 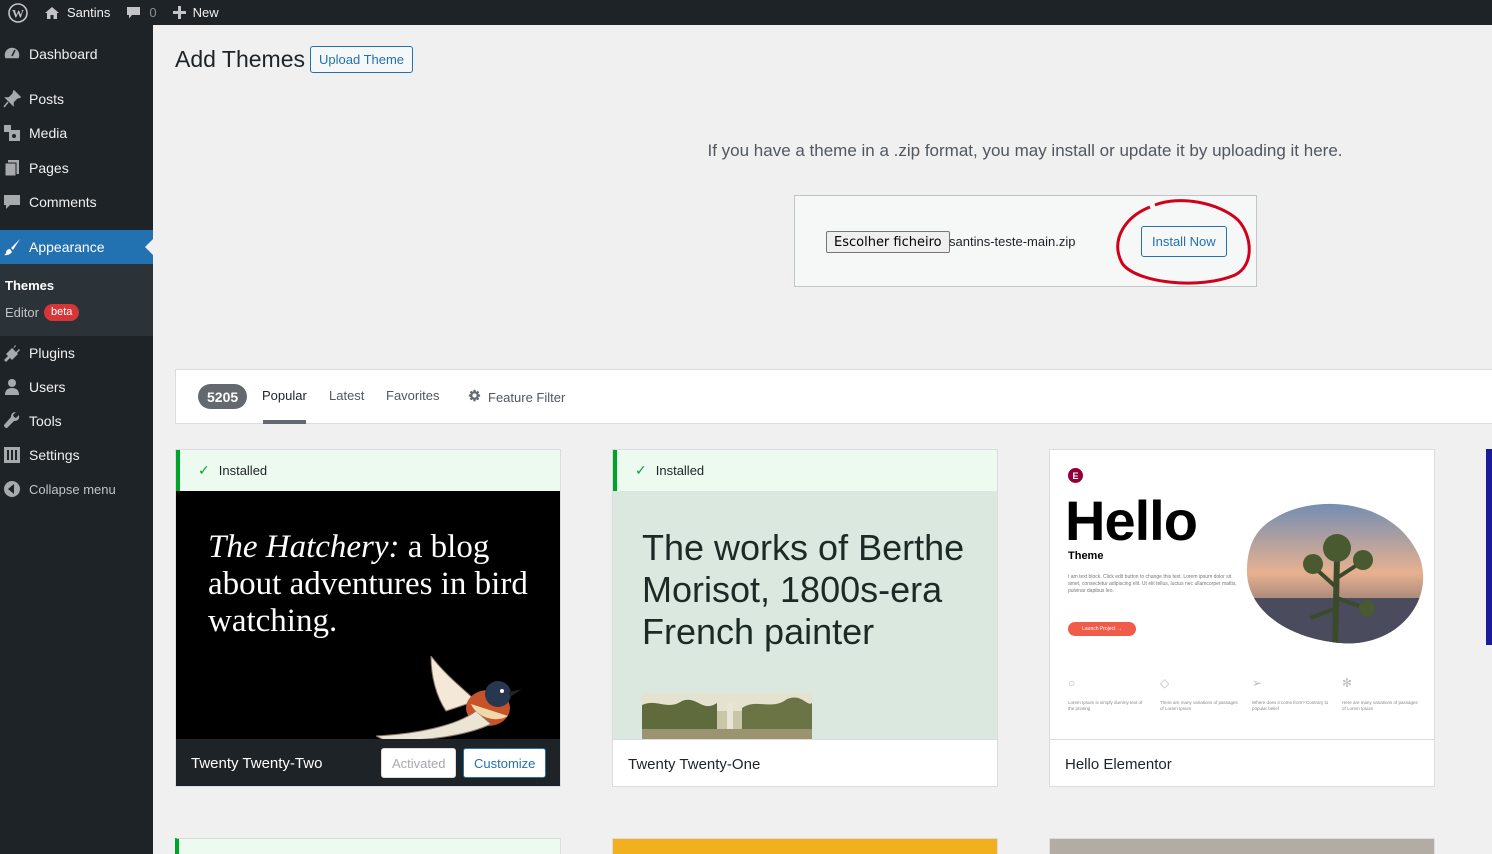 What do you see at coordinates (63, 202) in the screenshot?
I see `sidebar-item-label: Comments` at bounding box center [63, 202].